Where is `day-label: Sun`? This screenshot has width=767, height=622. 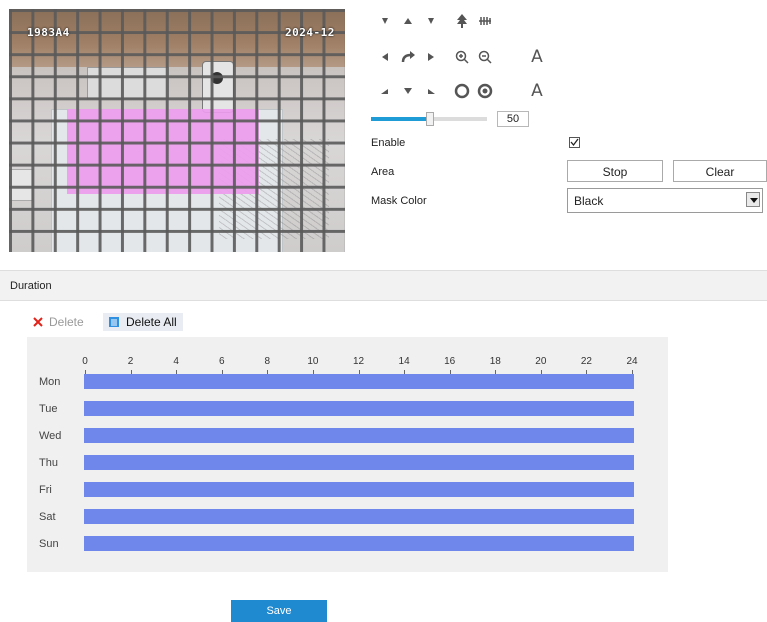 day-label: Sun is located at coordinates (49, 544).